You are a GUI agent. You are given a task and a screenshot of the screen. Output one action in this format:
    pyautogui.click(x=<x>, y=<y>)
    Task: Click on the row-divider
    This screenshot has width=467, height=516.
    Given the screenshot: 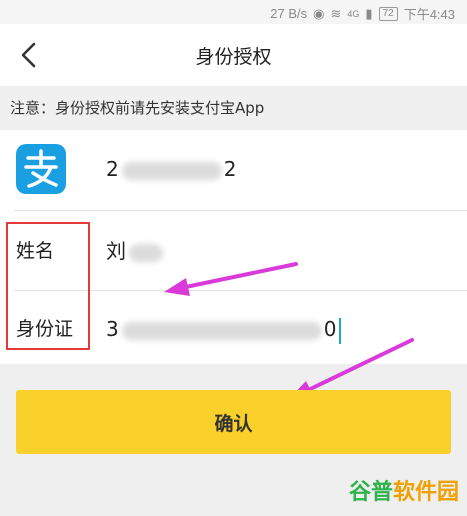 What is the action you would take?
    pyautogui.click(x=240, y=210)
    